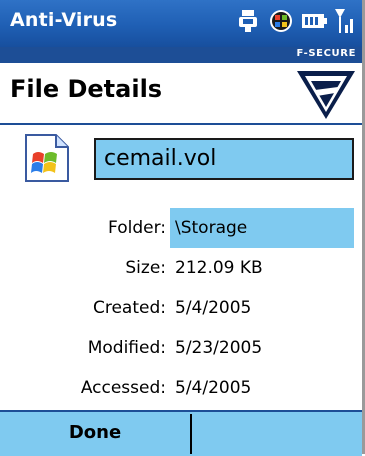 The image size is (365, 456). I want to click on signal-icon, so click(345, 21).